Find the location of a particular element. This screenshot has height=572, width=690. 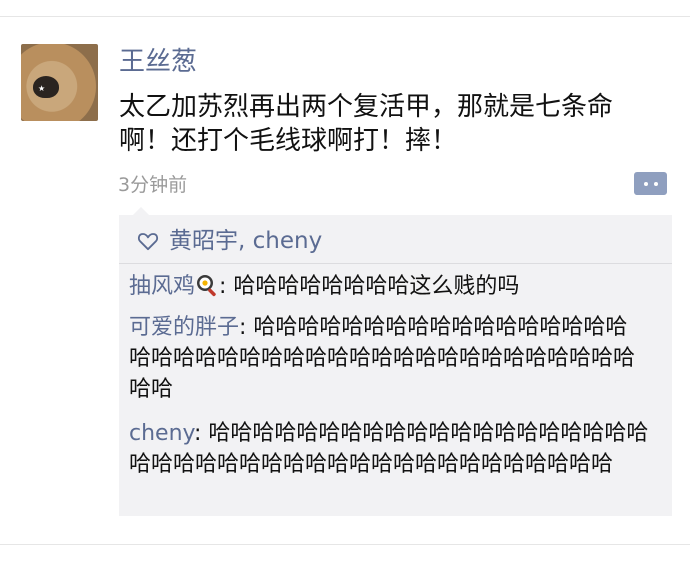

comment-author: 可爱的胖子 is located at coordinates (184, 327).